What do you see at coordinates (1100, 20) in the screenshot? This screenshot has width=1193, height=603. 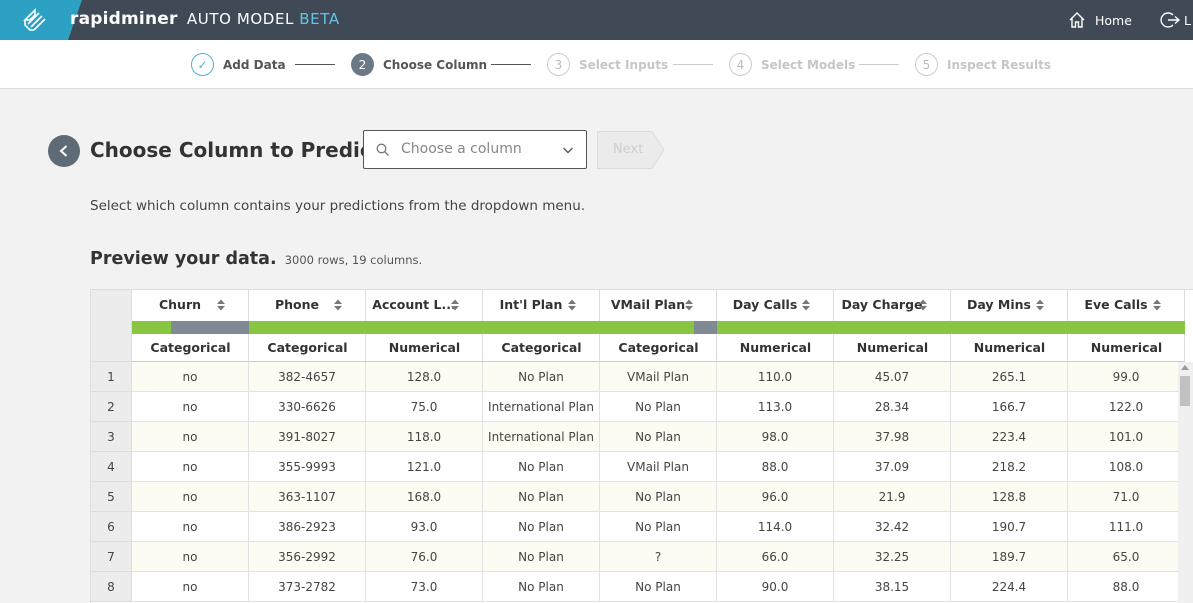 I see `home-link: Home` at bounding box center [1100, 20].